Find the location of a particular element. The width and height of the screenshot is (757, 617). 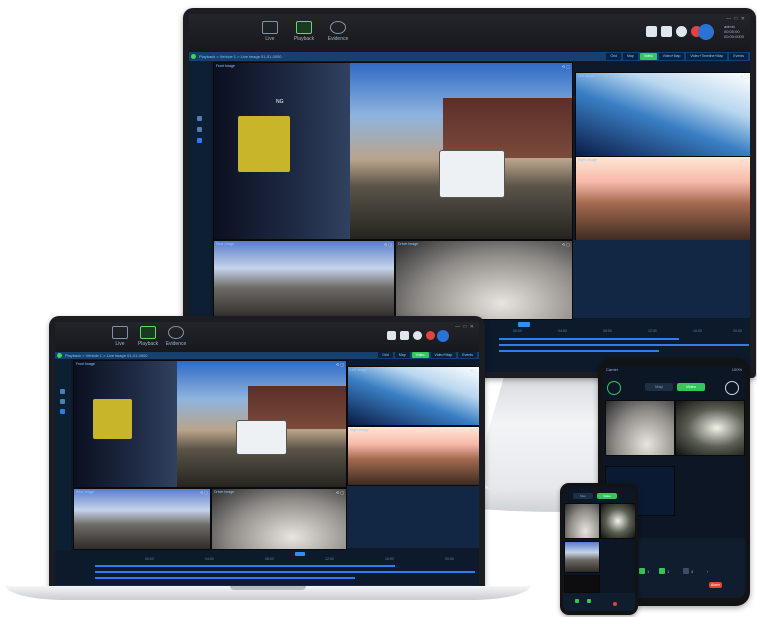

grid-icon is located at coordinates (686, 571).